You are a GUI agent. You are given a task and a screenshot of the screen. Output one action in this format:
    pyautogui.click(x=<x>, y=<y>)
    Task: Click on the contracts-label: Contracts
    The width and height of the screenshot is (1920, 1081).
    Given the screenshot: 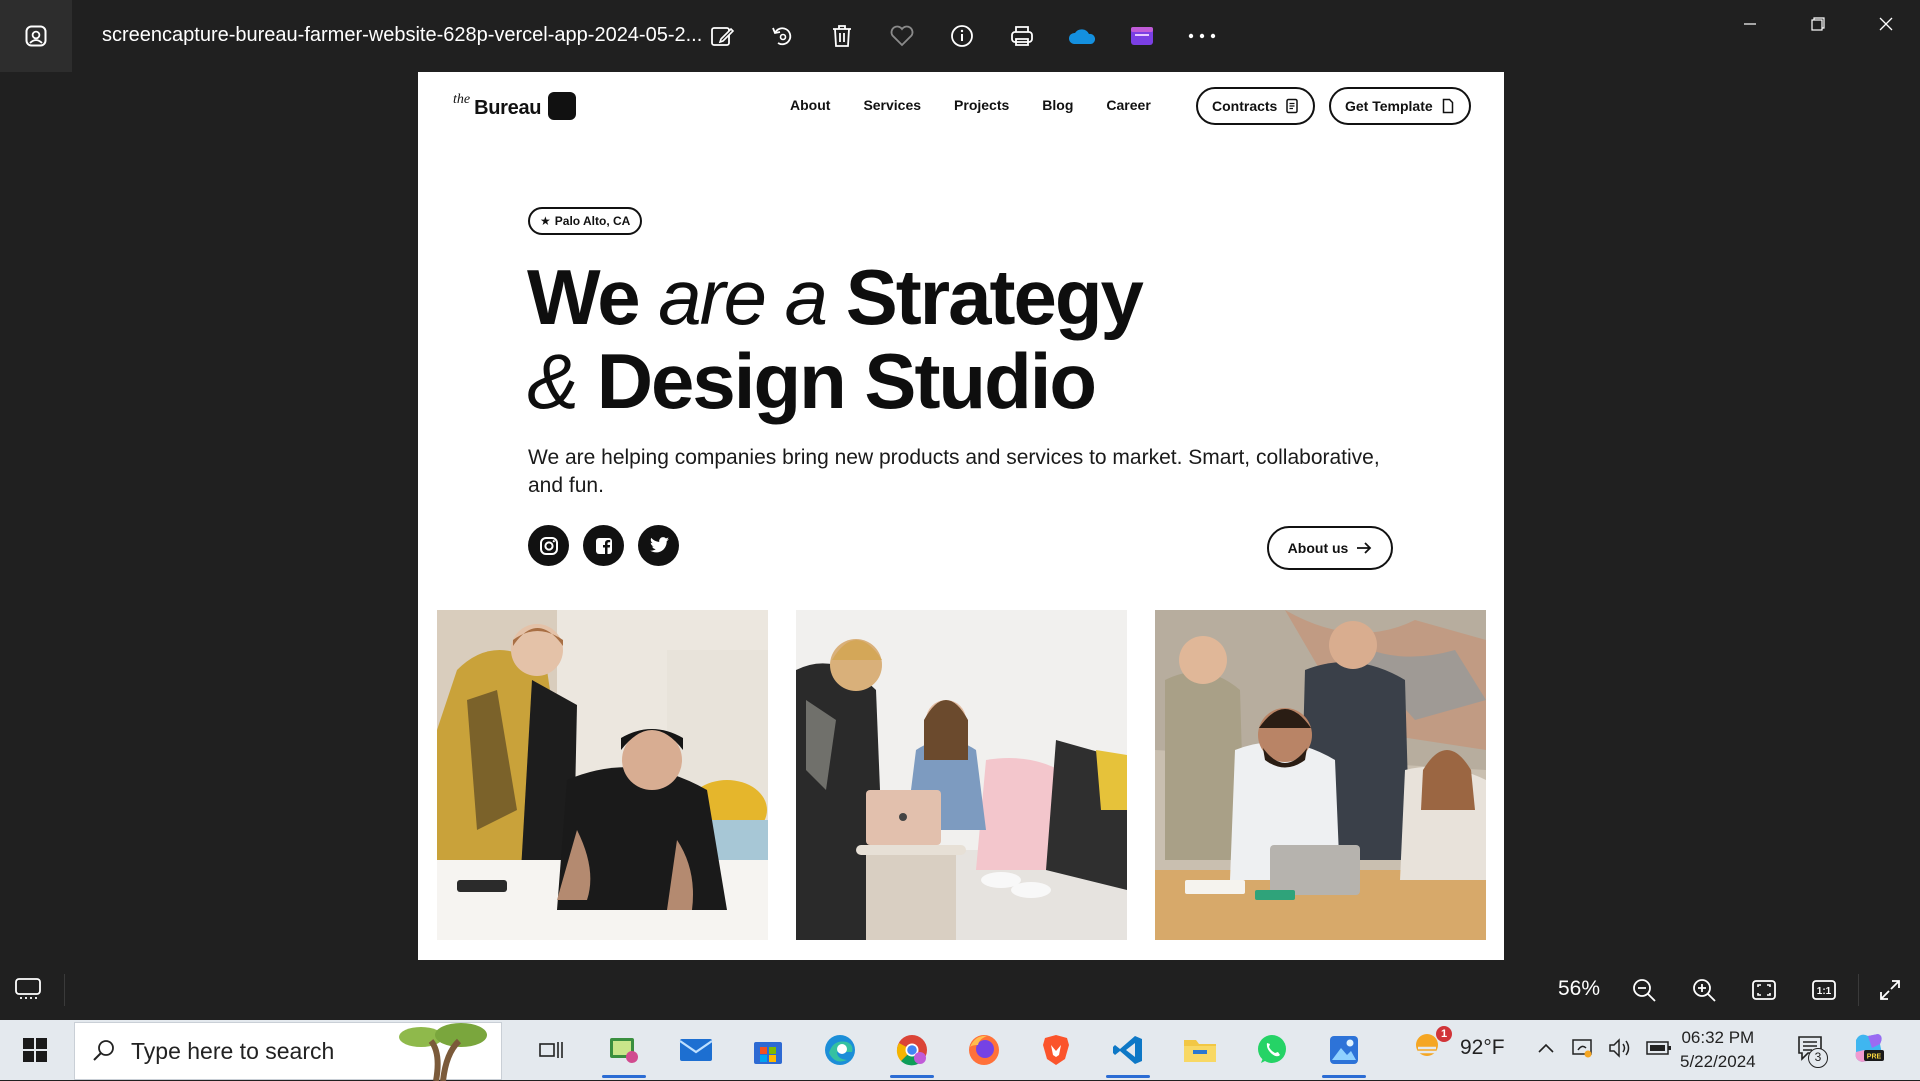 What is the action you would take?
    pyautogui.click(x=1245, y=106)
    